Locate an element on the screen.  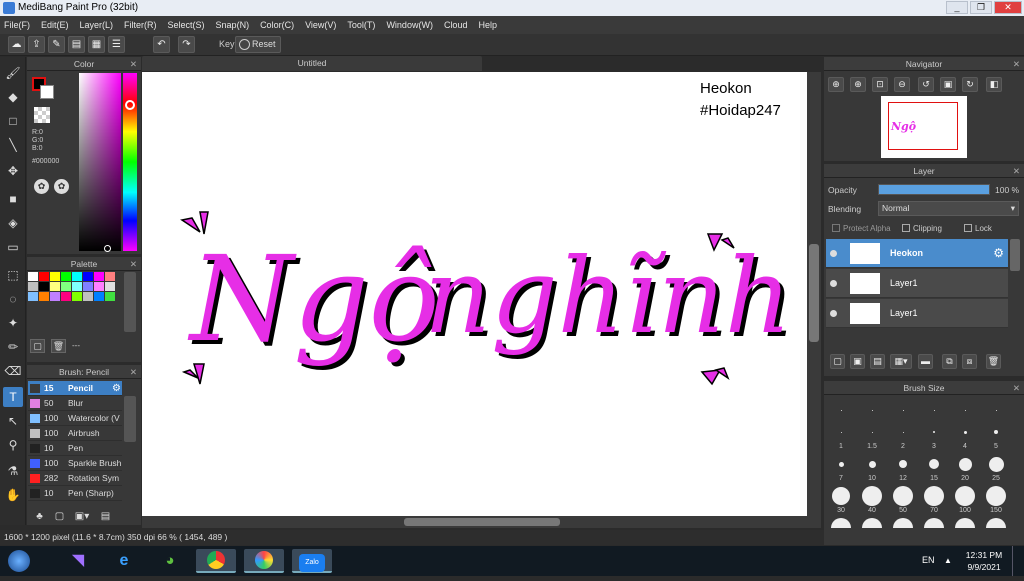
brush-list-item: 15 Pencil is located at coordinates (75, 388).